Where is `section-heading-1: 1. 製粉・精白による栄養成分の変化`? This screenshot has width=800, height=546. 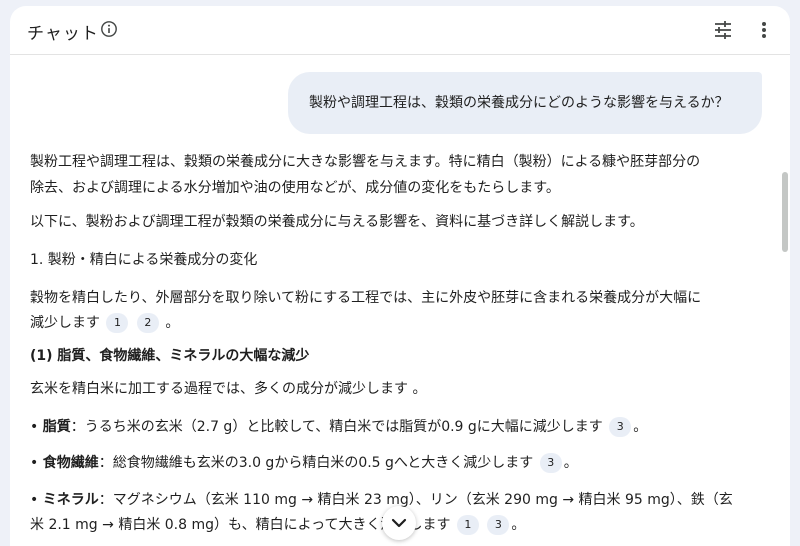
section-heading-1: 1. 製粉・精白による栄養成分の変化 is located at coordinates (144, 260).